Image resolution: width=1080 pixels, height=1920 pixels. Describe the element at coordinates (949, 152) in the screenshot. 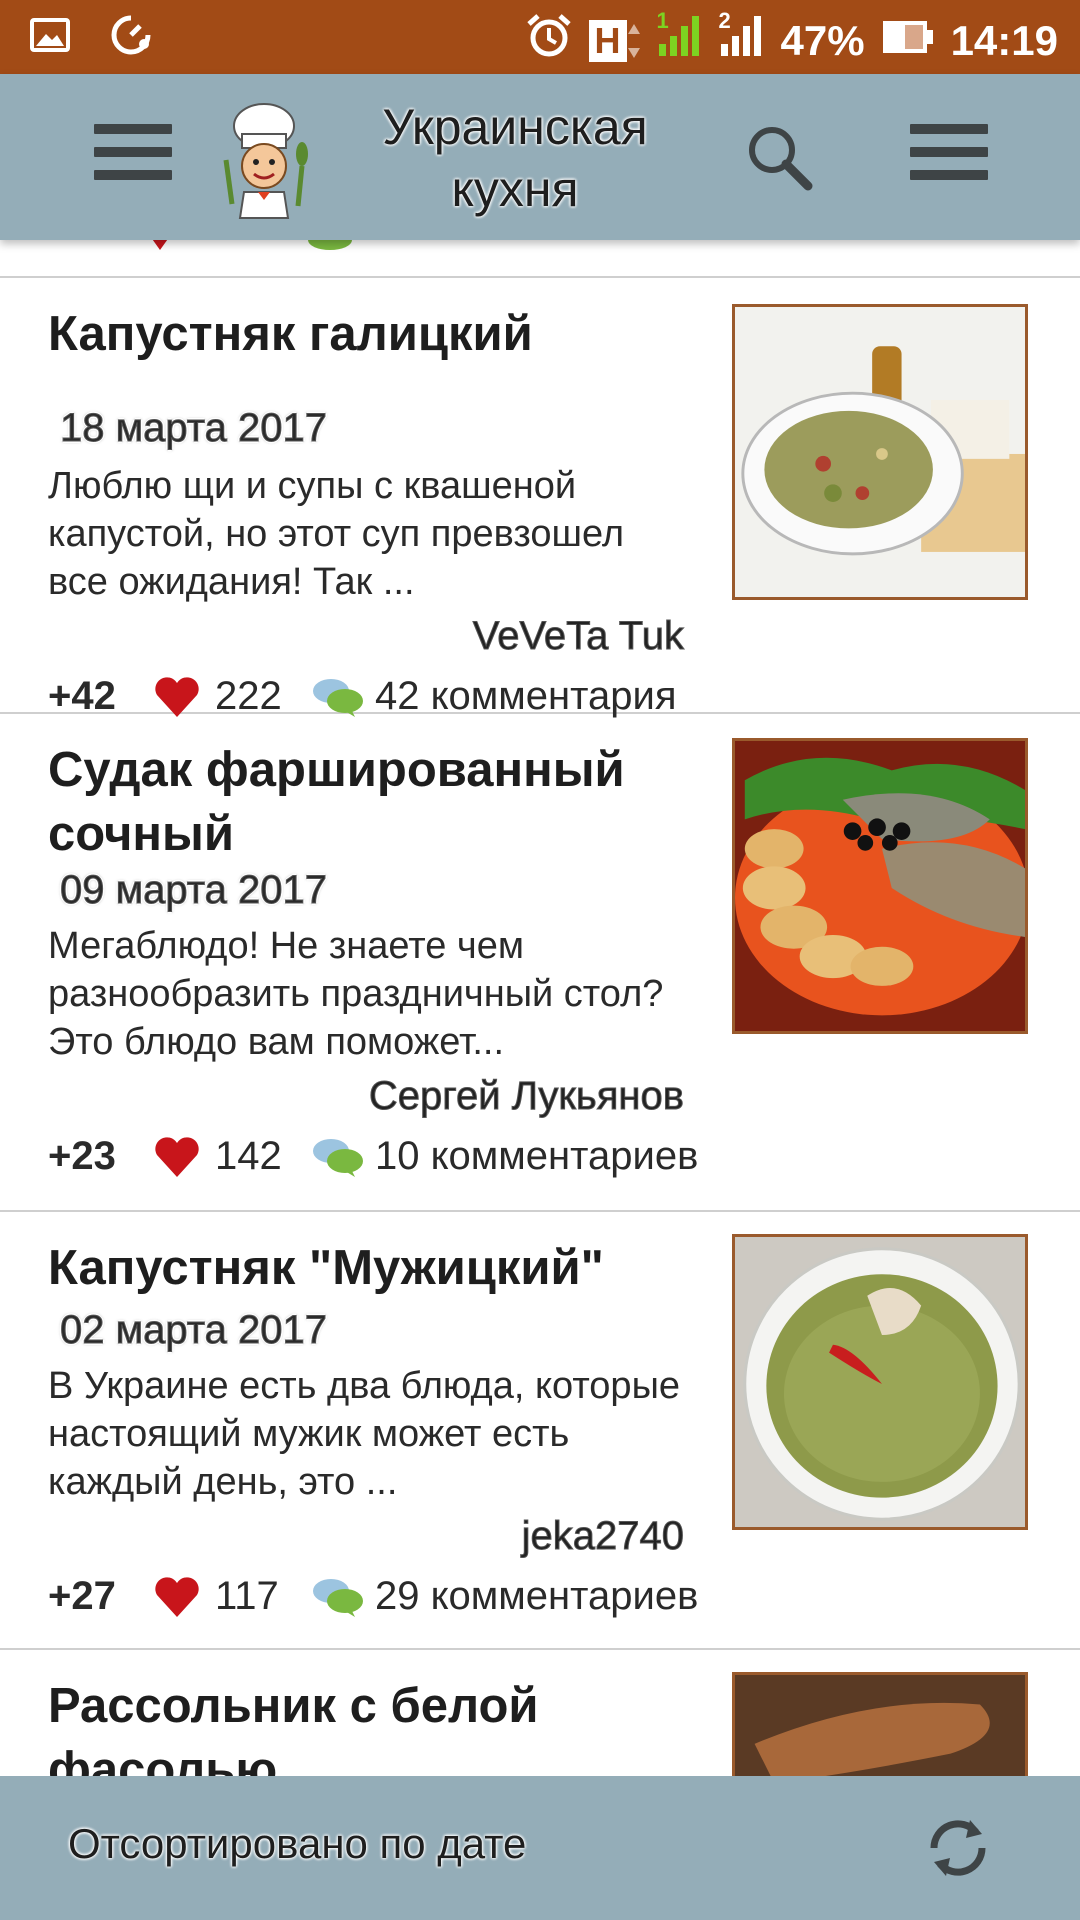

I see `overflow-menu-icon` at that location.